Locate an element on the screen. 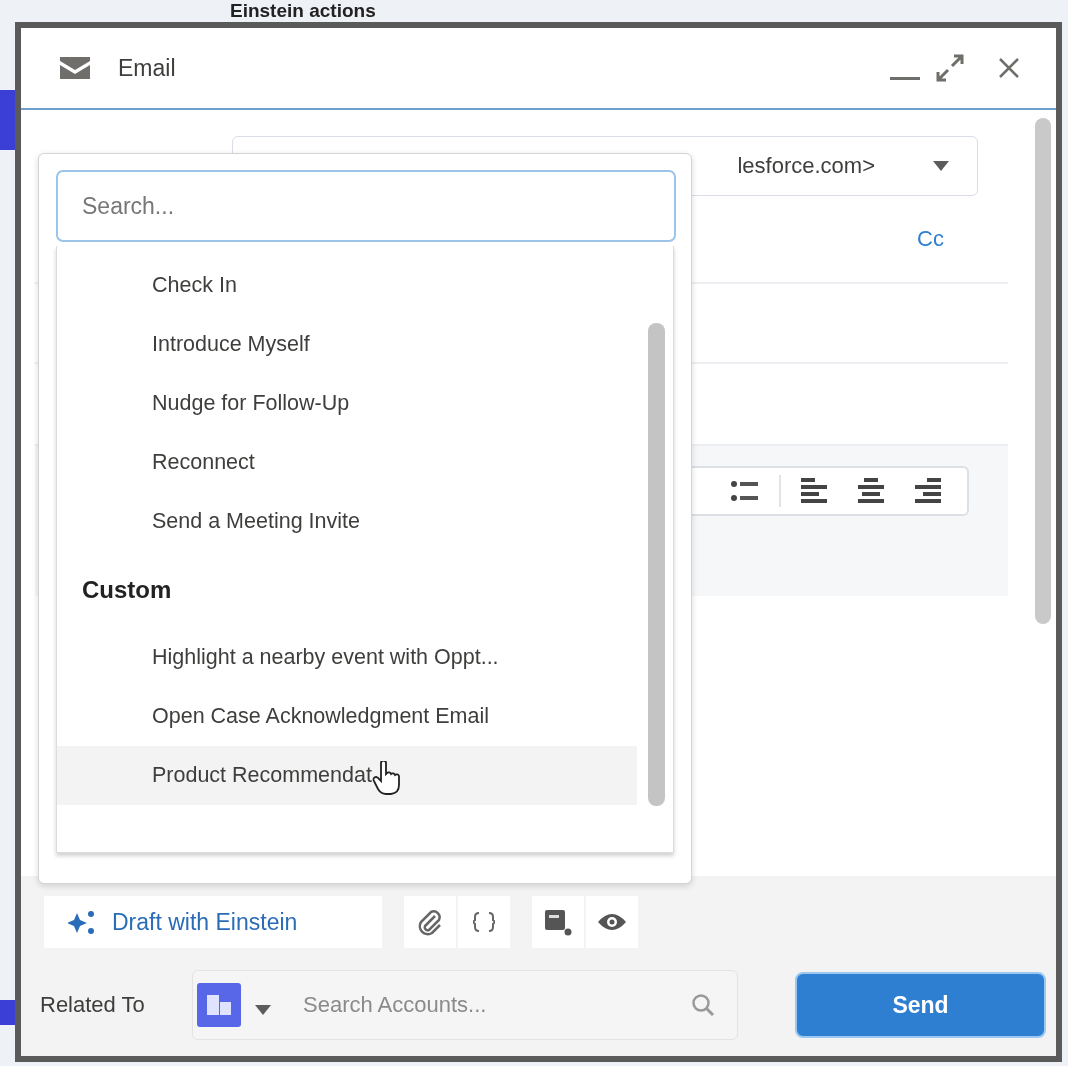 This screenshot has height=1066, width=1068. template-item: Reconnect is located at coordinates (347, 462).